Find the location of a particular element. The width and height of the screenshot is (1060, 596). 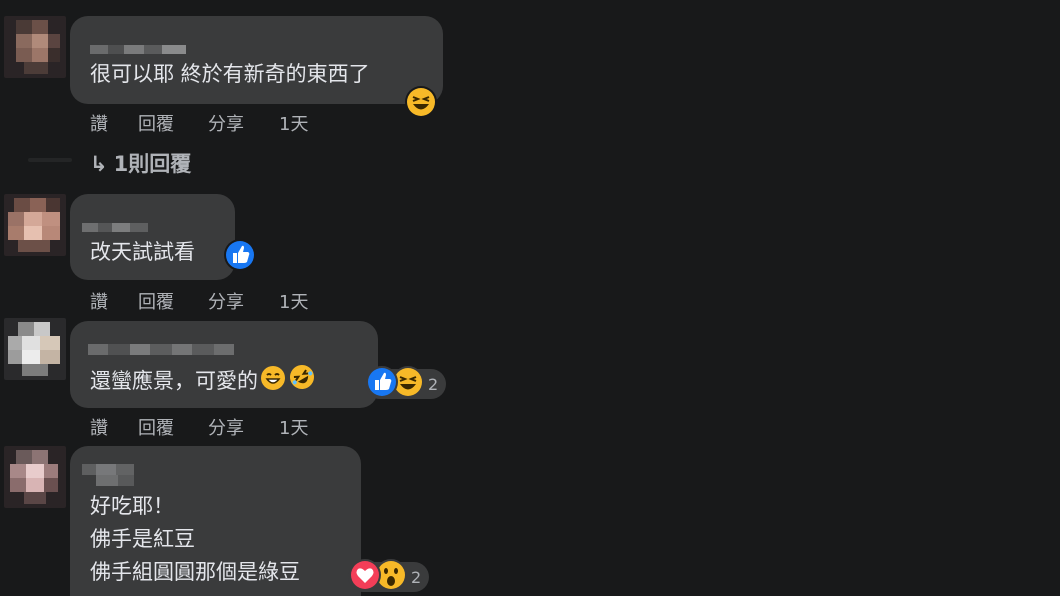

comment-text: 很可以耶 終於有新奇的東西了 is located at coordinates (230, 74).